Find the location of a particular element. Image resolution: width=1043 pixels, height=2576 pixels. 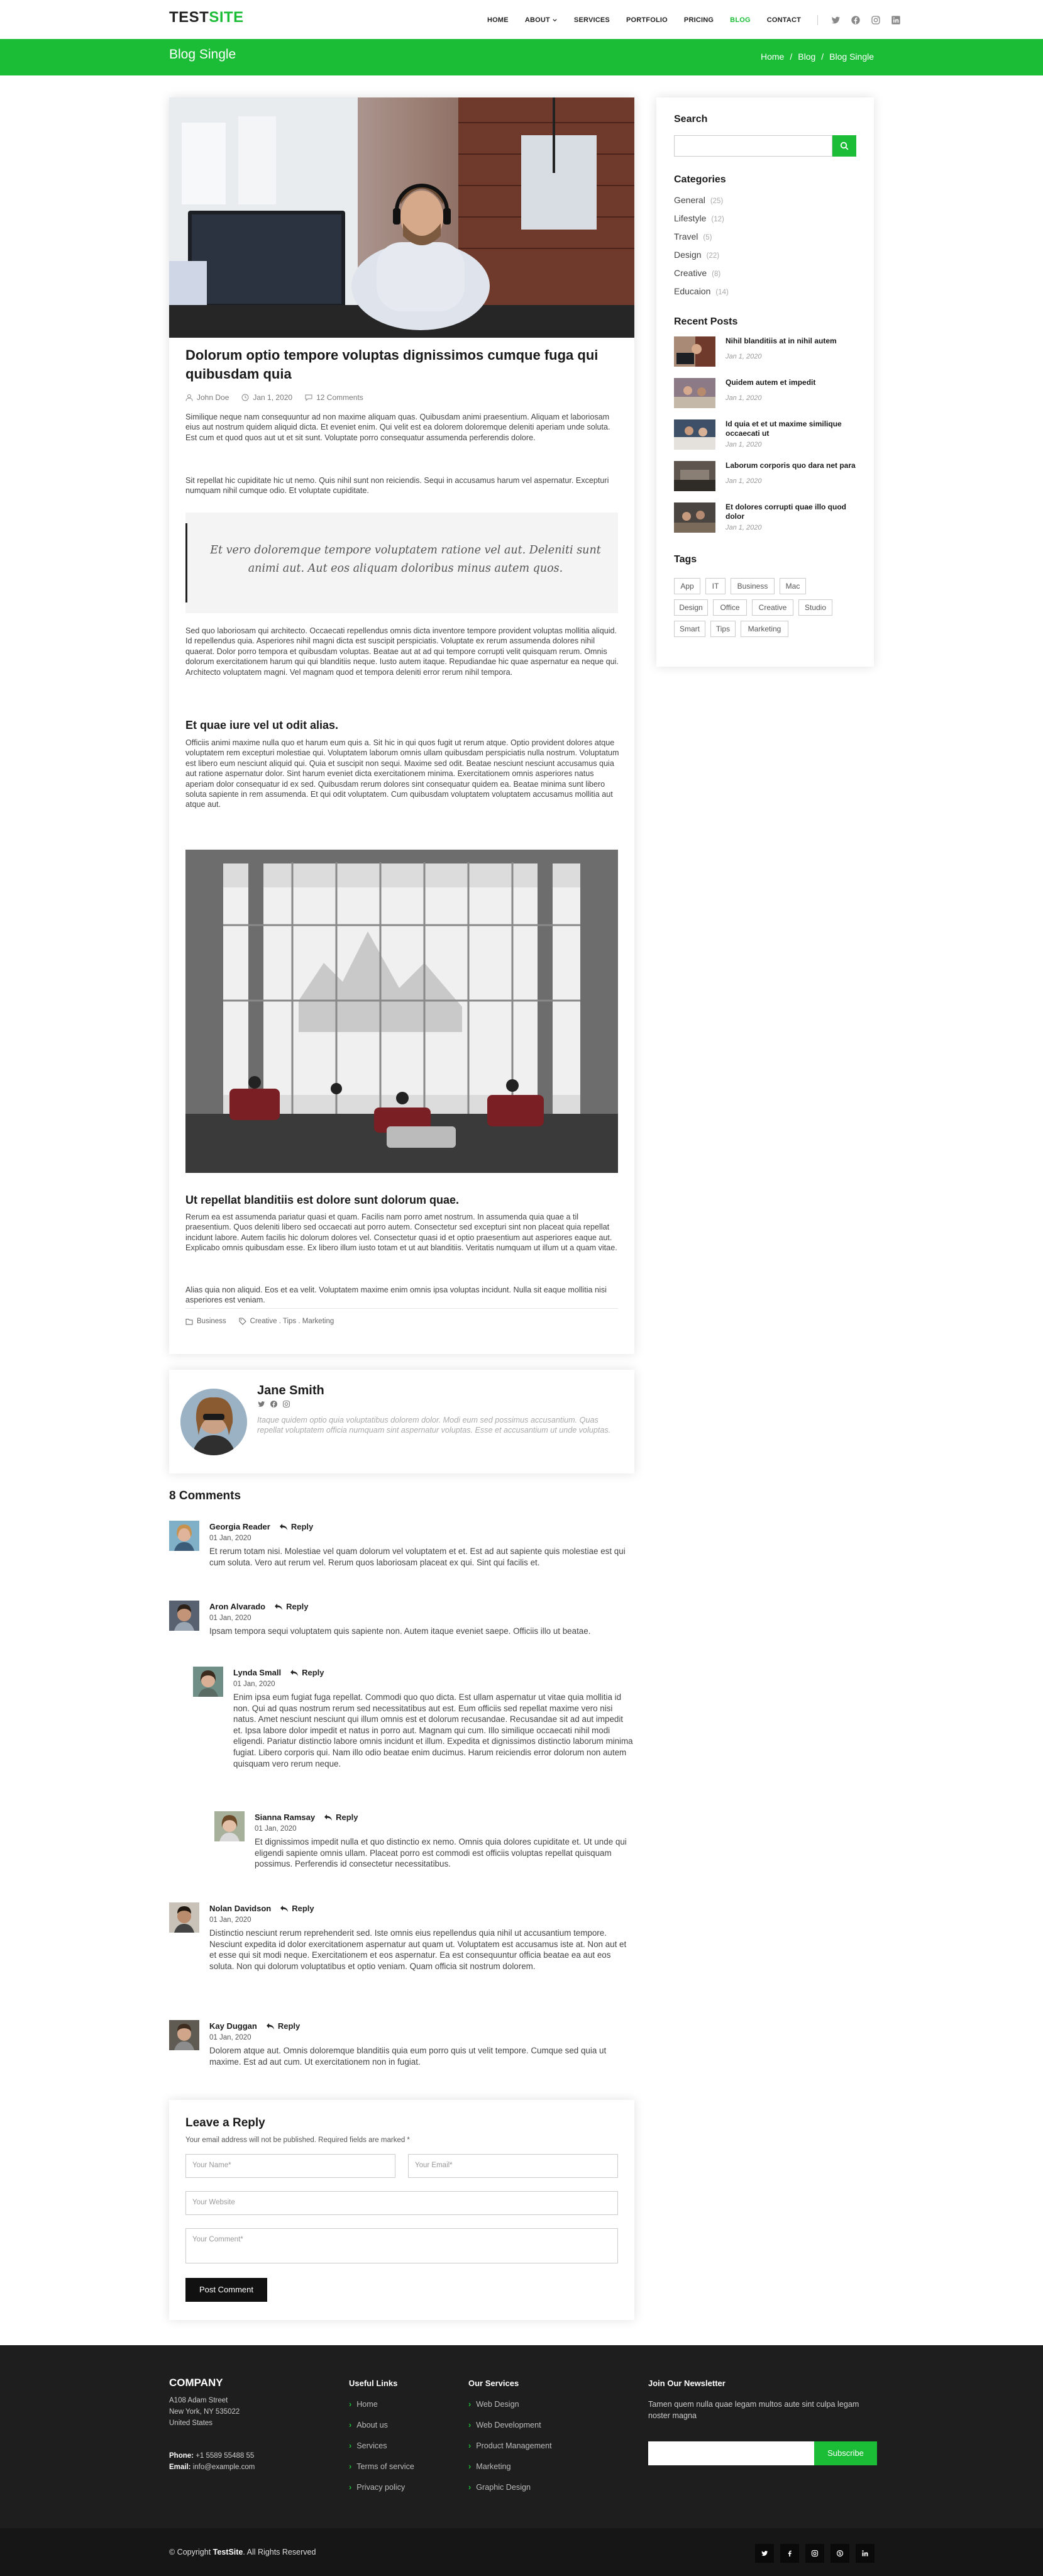

footer-link: › About us is located at coordinates (368, 2425).